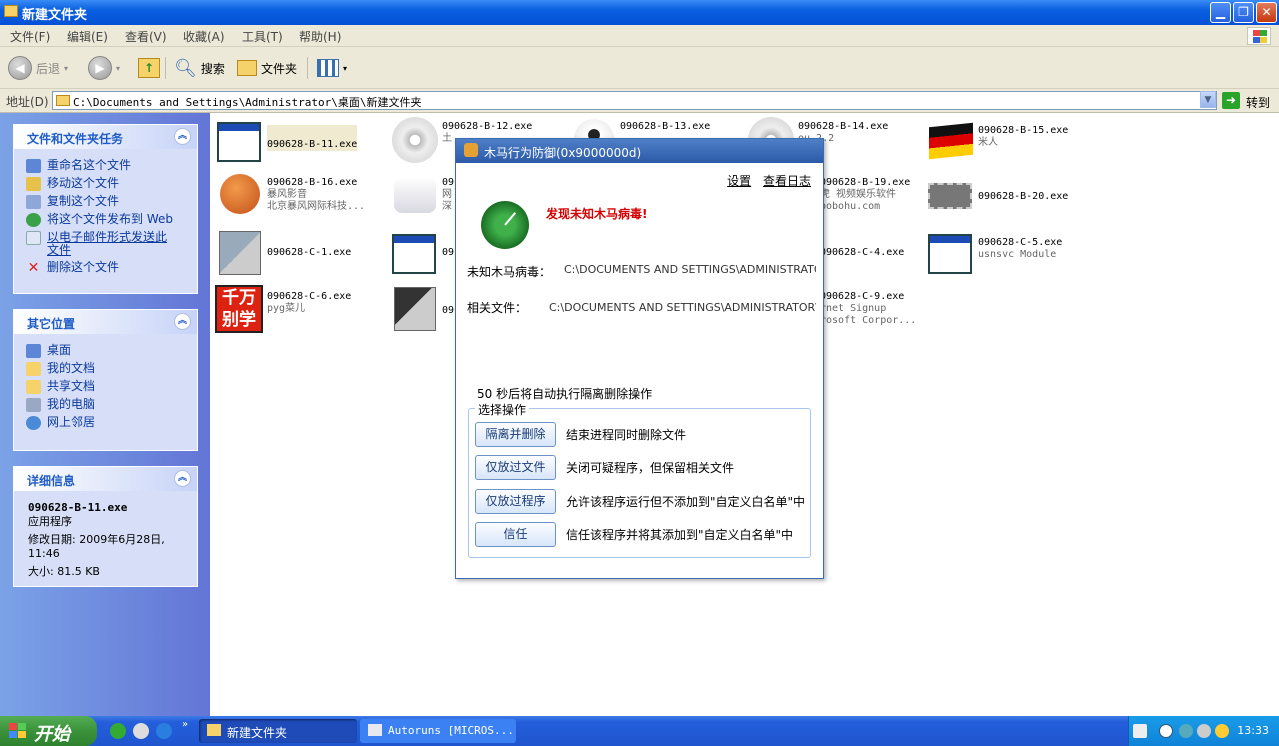  What do you see at coordinates (146, 36) in the screenshot?
I see `menu-view: 查看(V)` at bounding box center [146, 36].